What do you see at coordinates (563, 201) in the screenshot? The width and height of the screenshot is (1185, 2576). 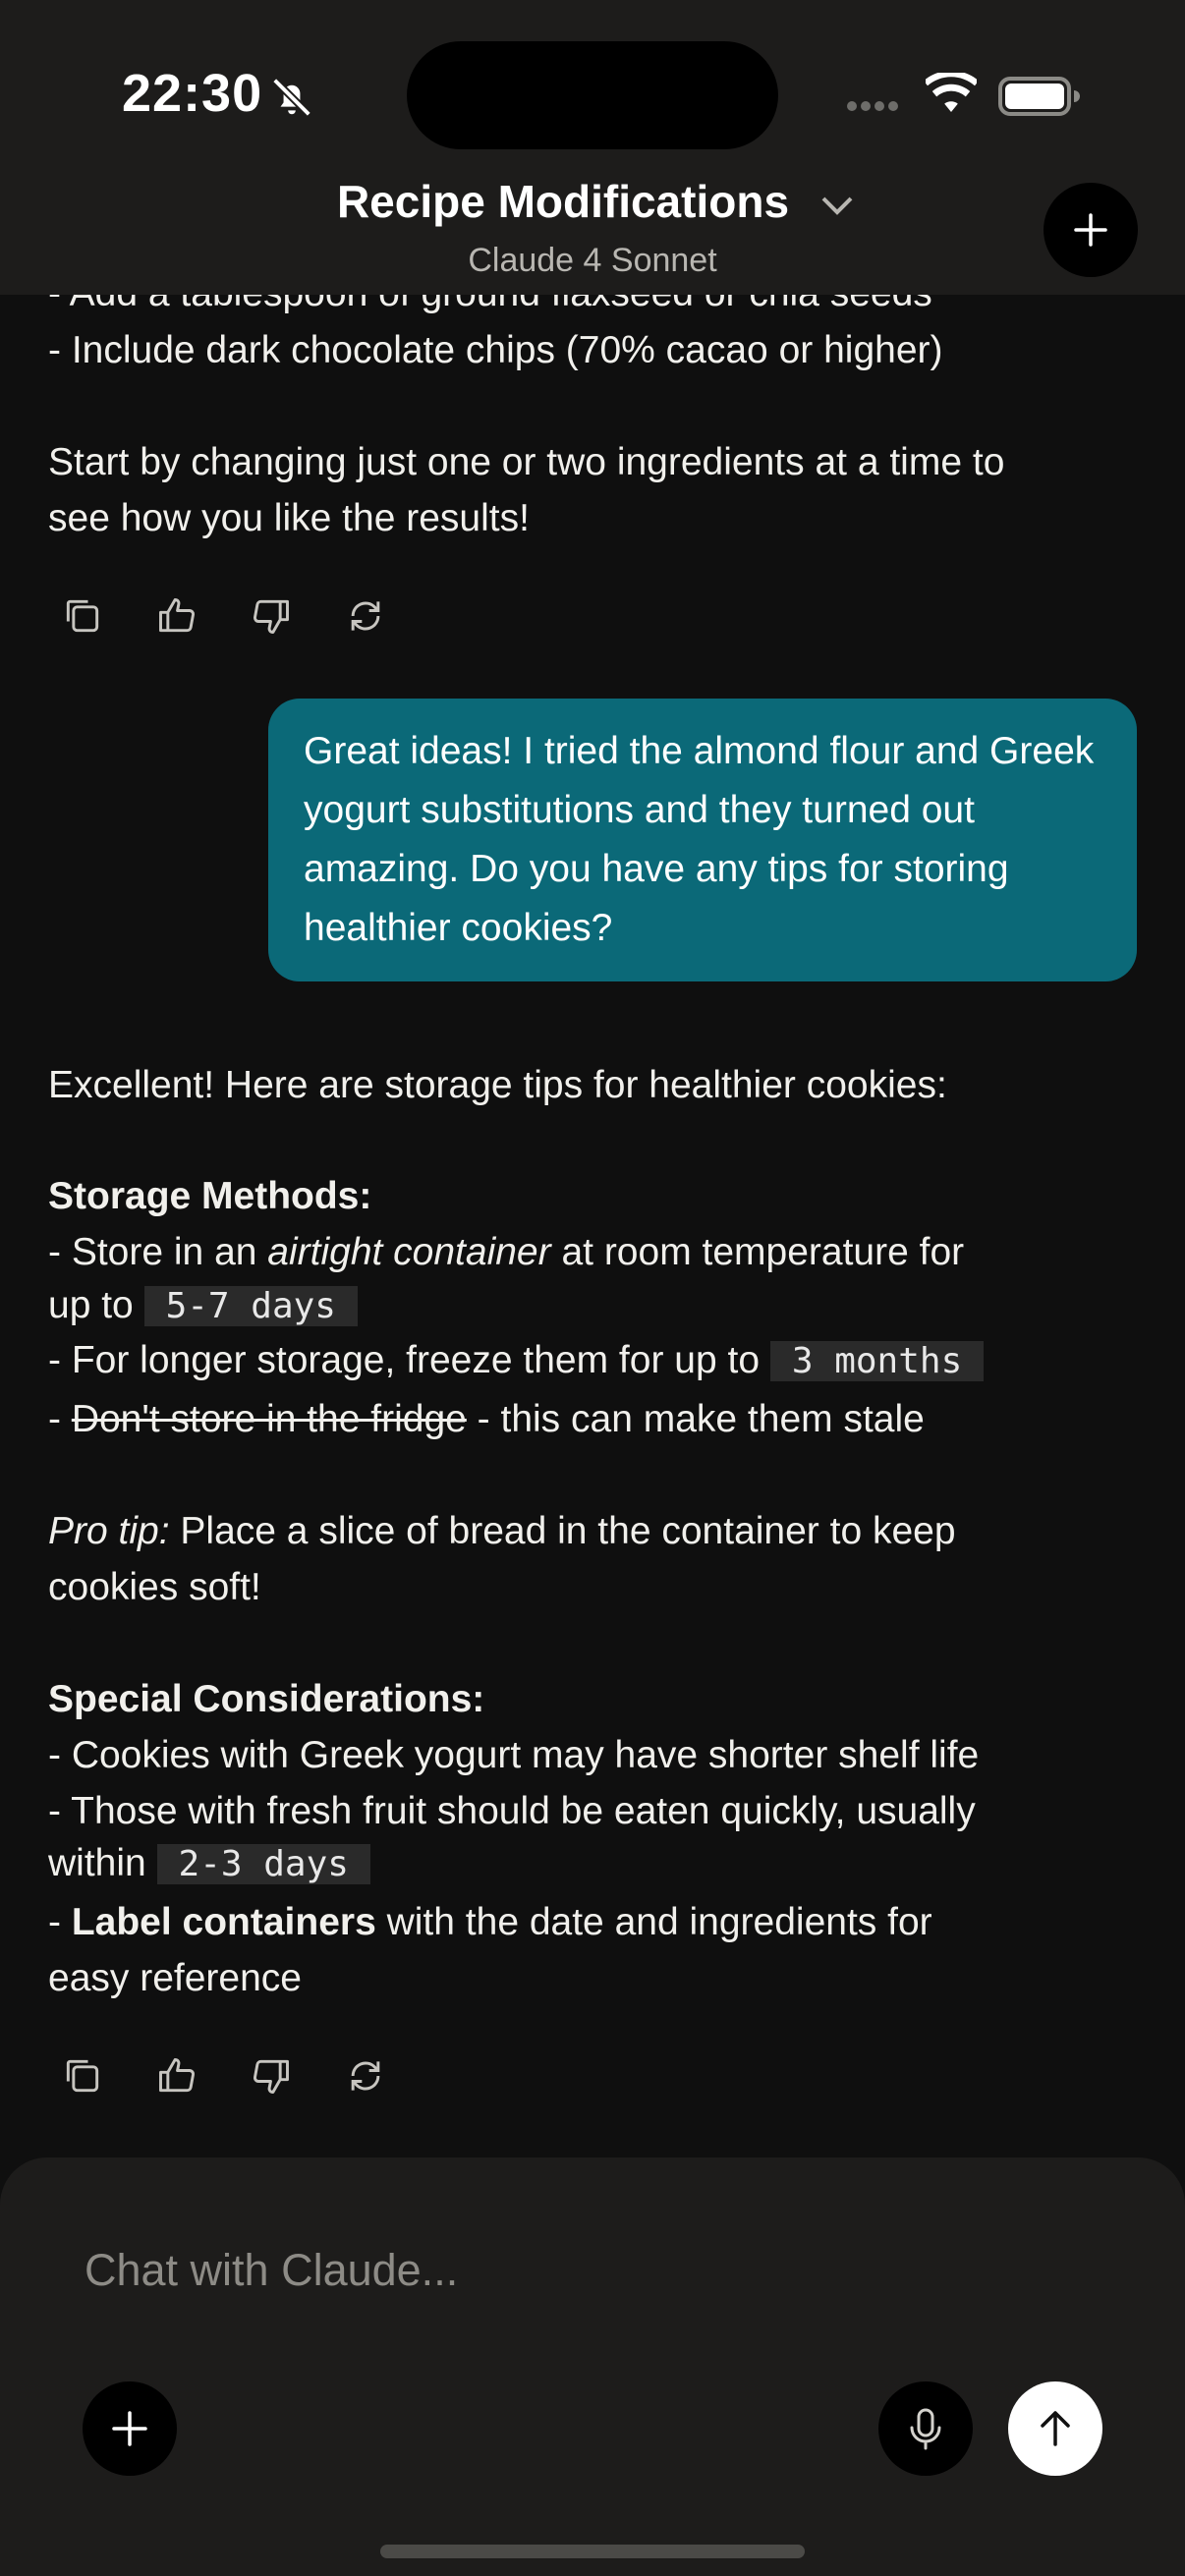 I see `conversation-title: Recipe Modifications` at bounding box center [563, 201].